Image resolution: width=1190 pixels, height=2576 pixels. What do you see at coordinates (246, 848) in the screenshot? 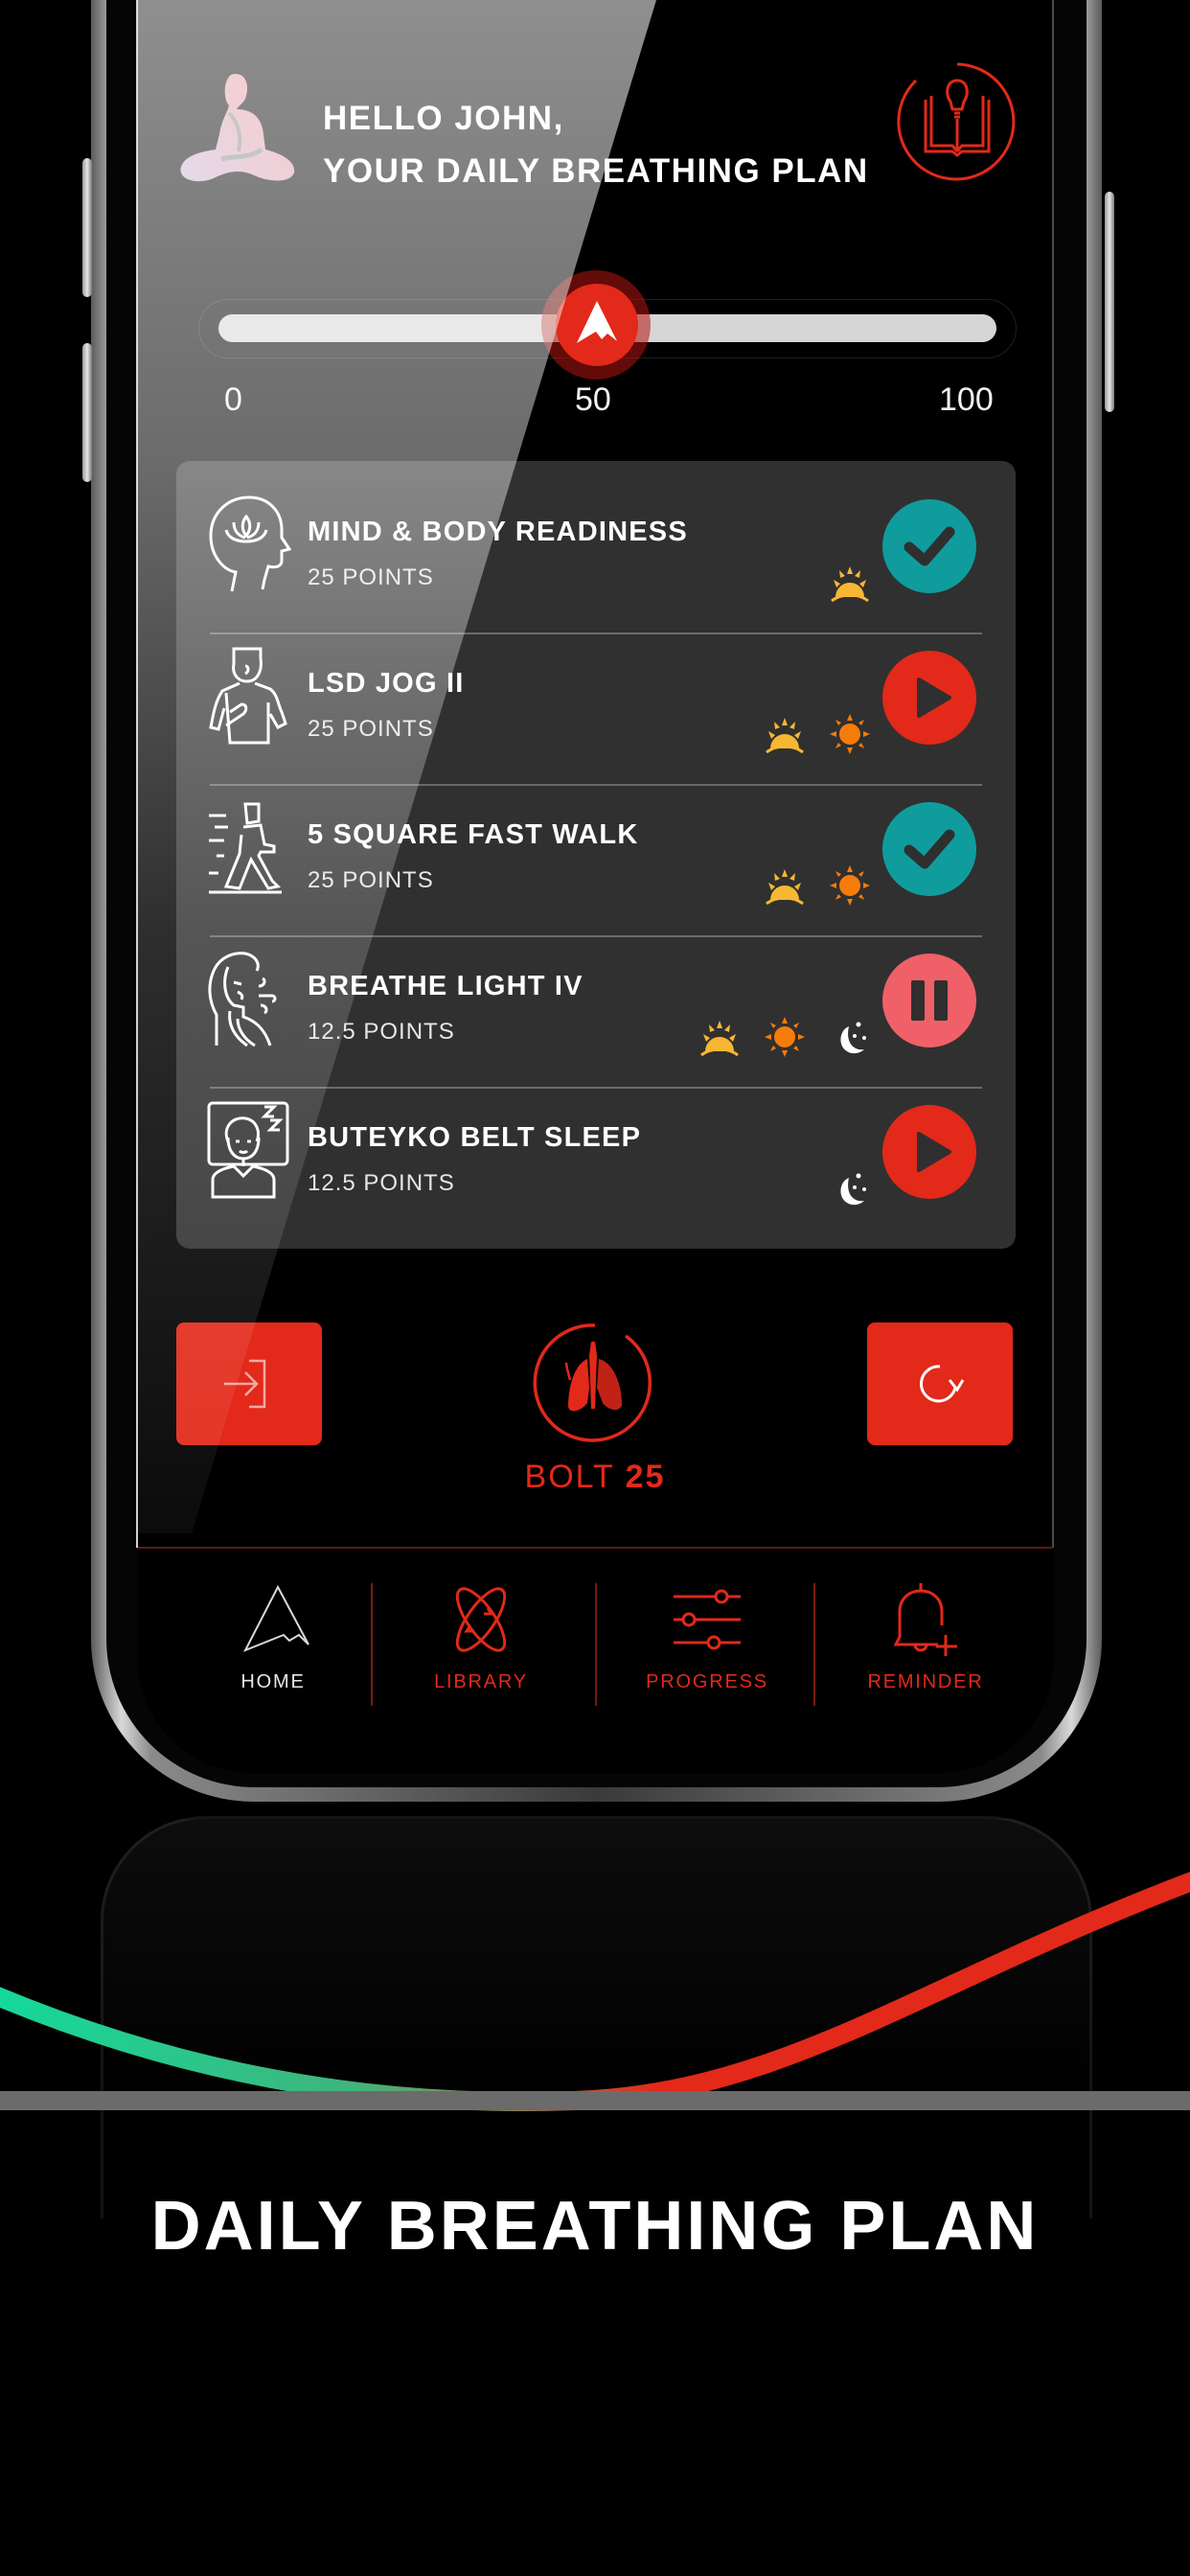
I see `fast-walker-icon` at bounding box center [246, 848].